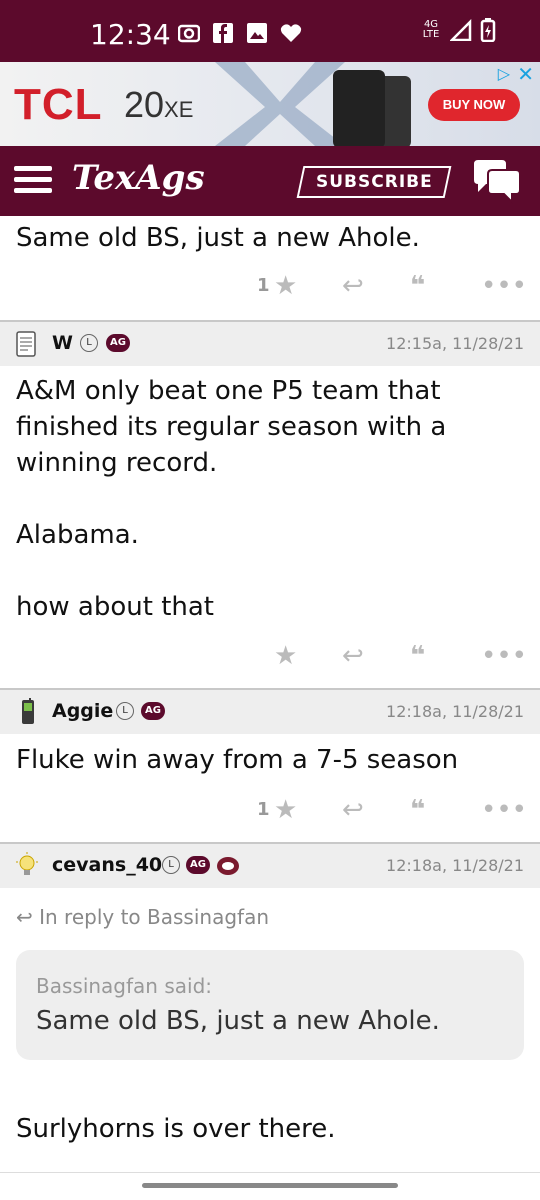 The width and height of the screenshot is (540, 1200). What do you see at coordinates (58, 104) in the screenshot?
I see `ad-brand: TCL` at bounding box center [58, 104].